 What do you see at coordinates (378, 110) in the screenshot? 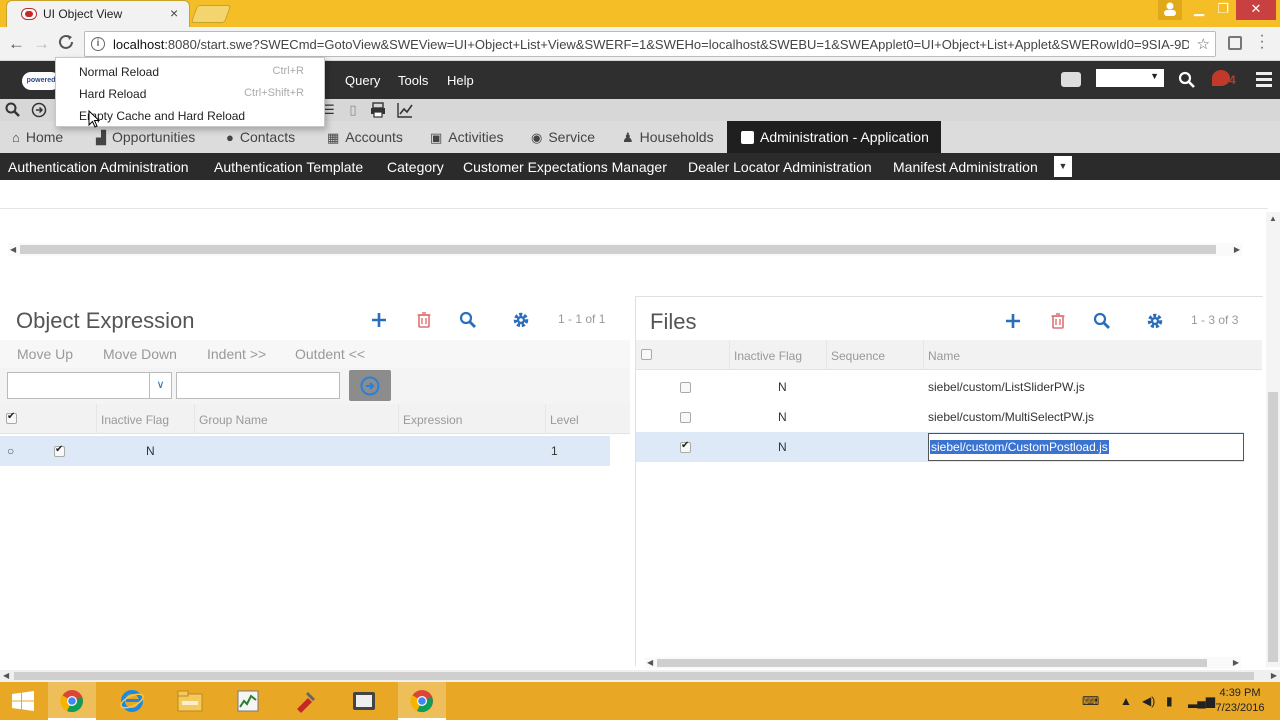
I see `print-icon` at bounding box center [378, 110].